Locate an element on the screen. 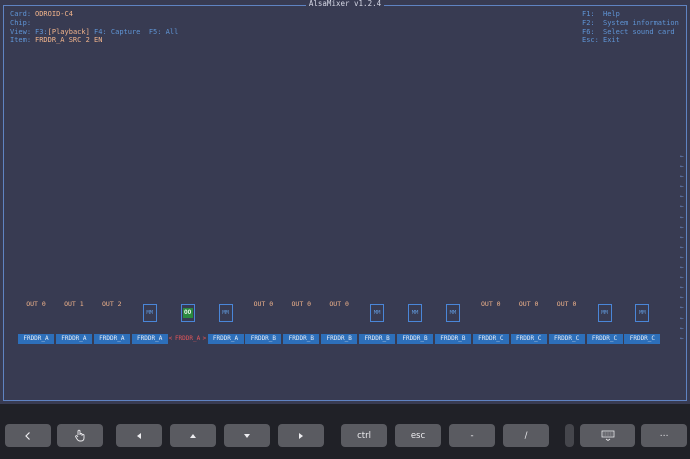 Image resolution: width=690 pixels, height=459 pixels. app-title: AlsaMixer v1.2.4 is located at coordinates (345, 4).